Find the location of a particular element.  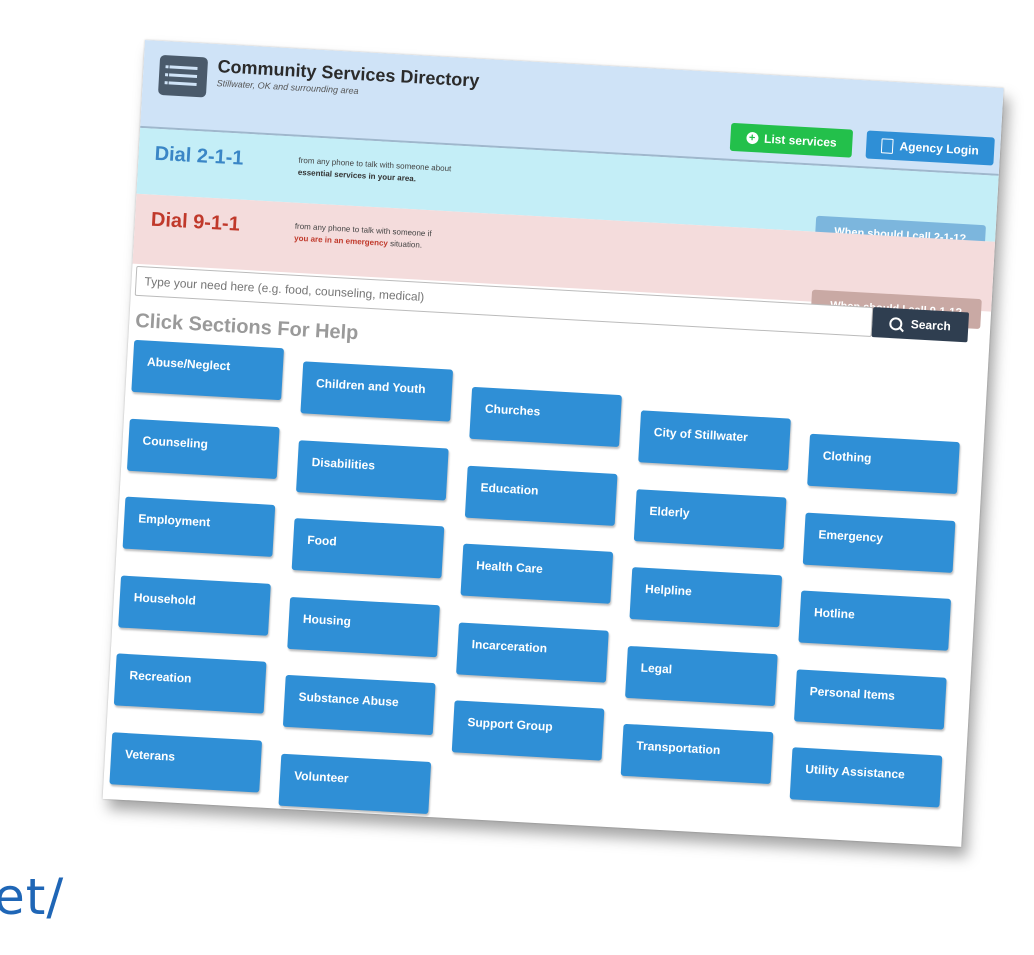

dial-911-title: Dial 9-1-1 is located at coordinates (195, 222).